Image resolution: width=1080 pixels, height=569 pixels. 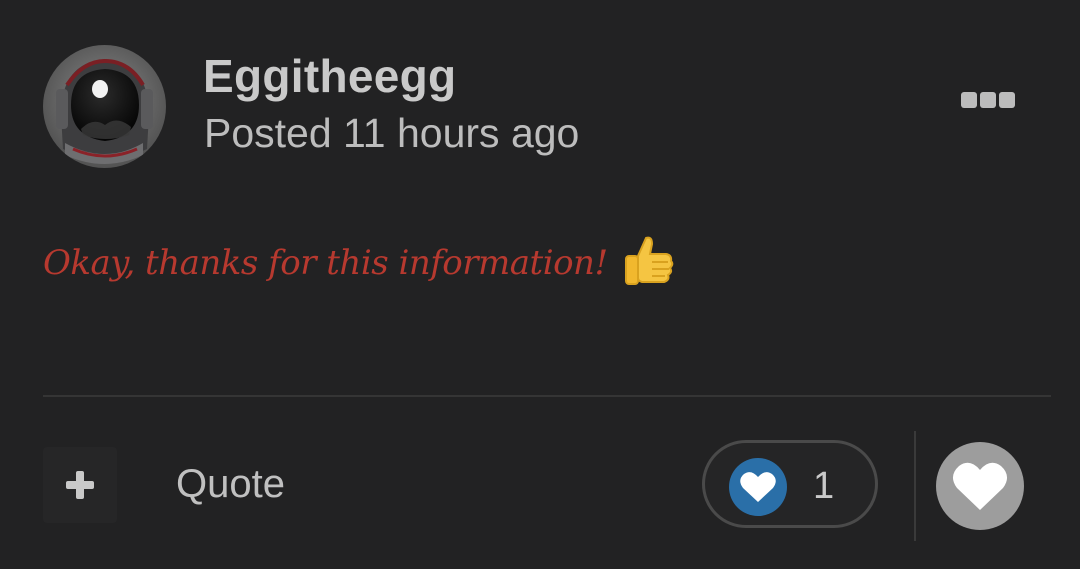 I want to click on reactions-summary-button: 1, so click(x=790, y=484).